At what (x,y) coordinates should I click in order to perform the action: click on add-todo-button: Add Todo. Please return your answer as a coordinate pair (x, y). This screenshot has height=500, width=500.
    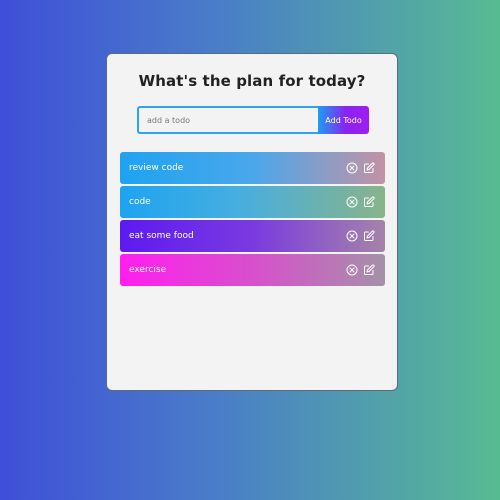
    Looking at the image, I should click on (343, 120).